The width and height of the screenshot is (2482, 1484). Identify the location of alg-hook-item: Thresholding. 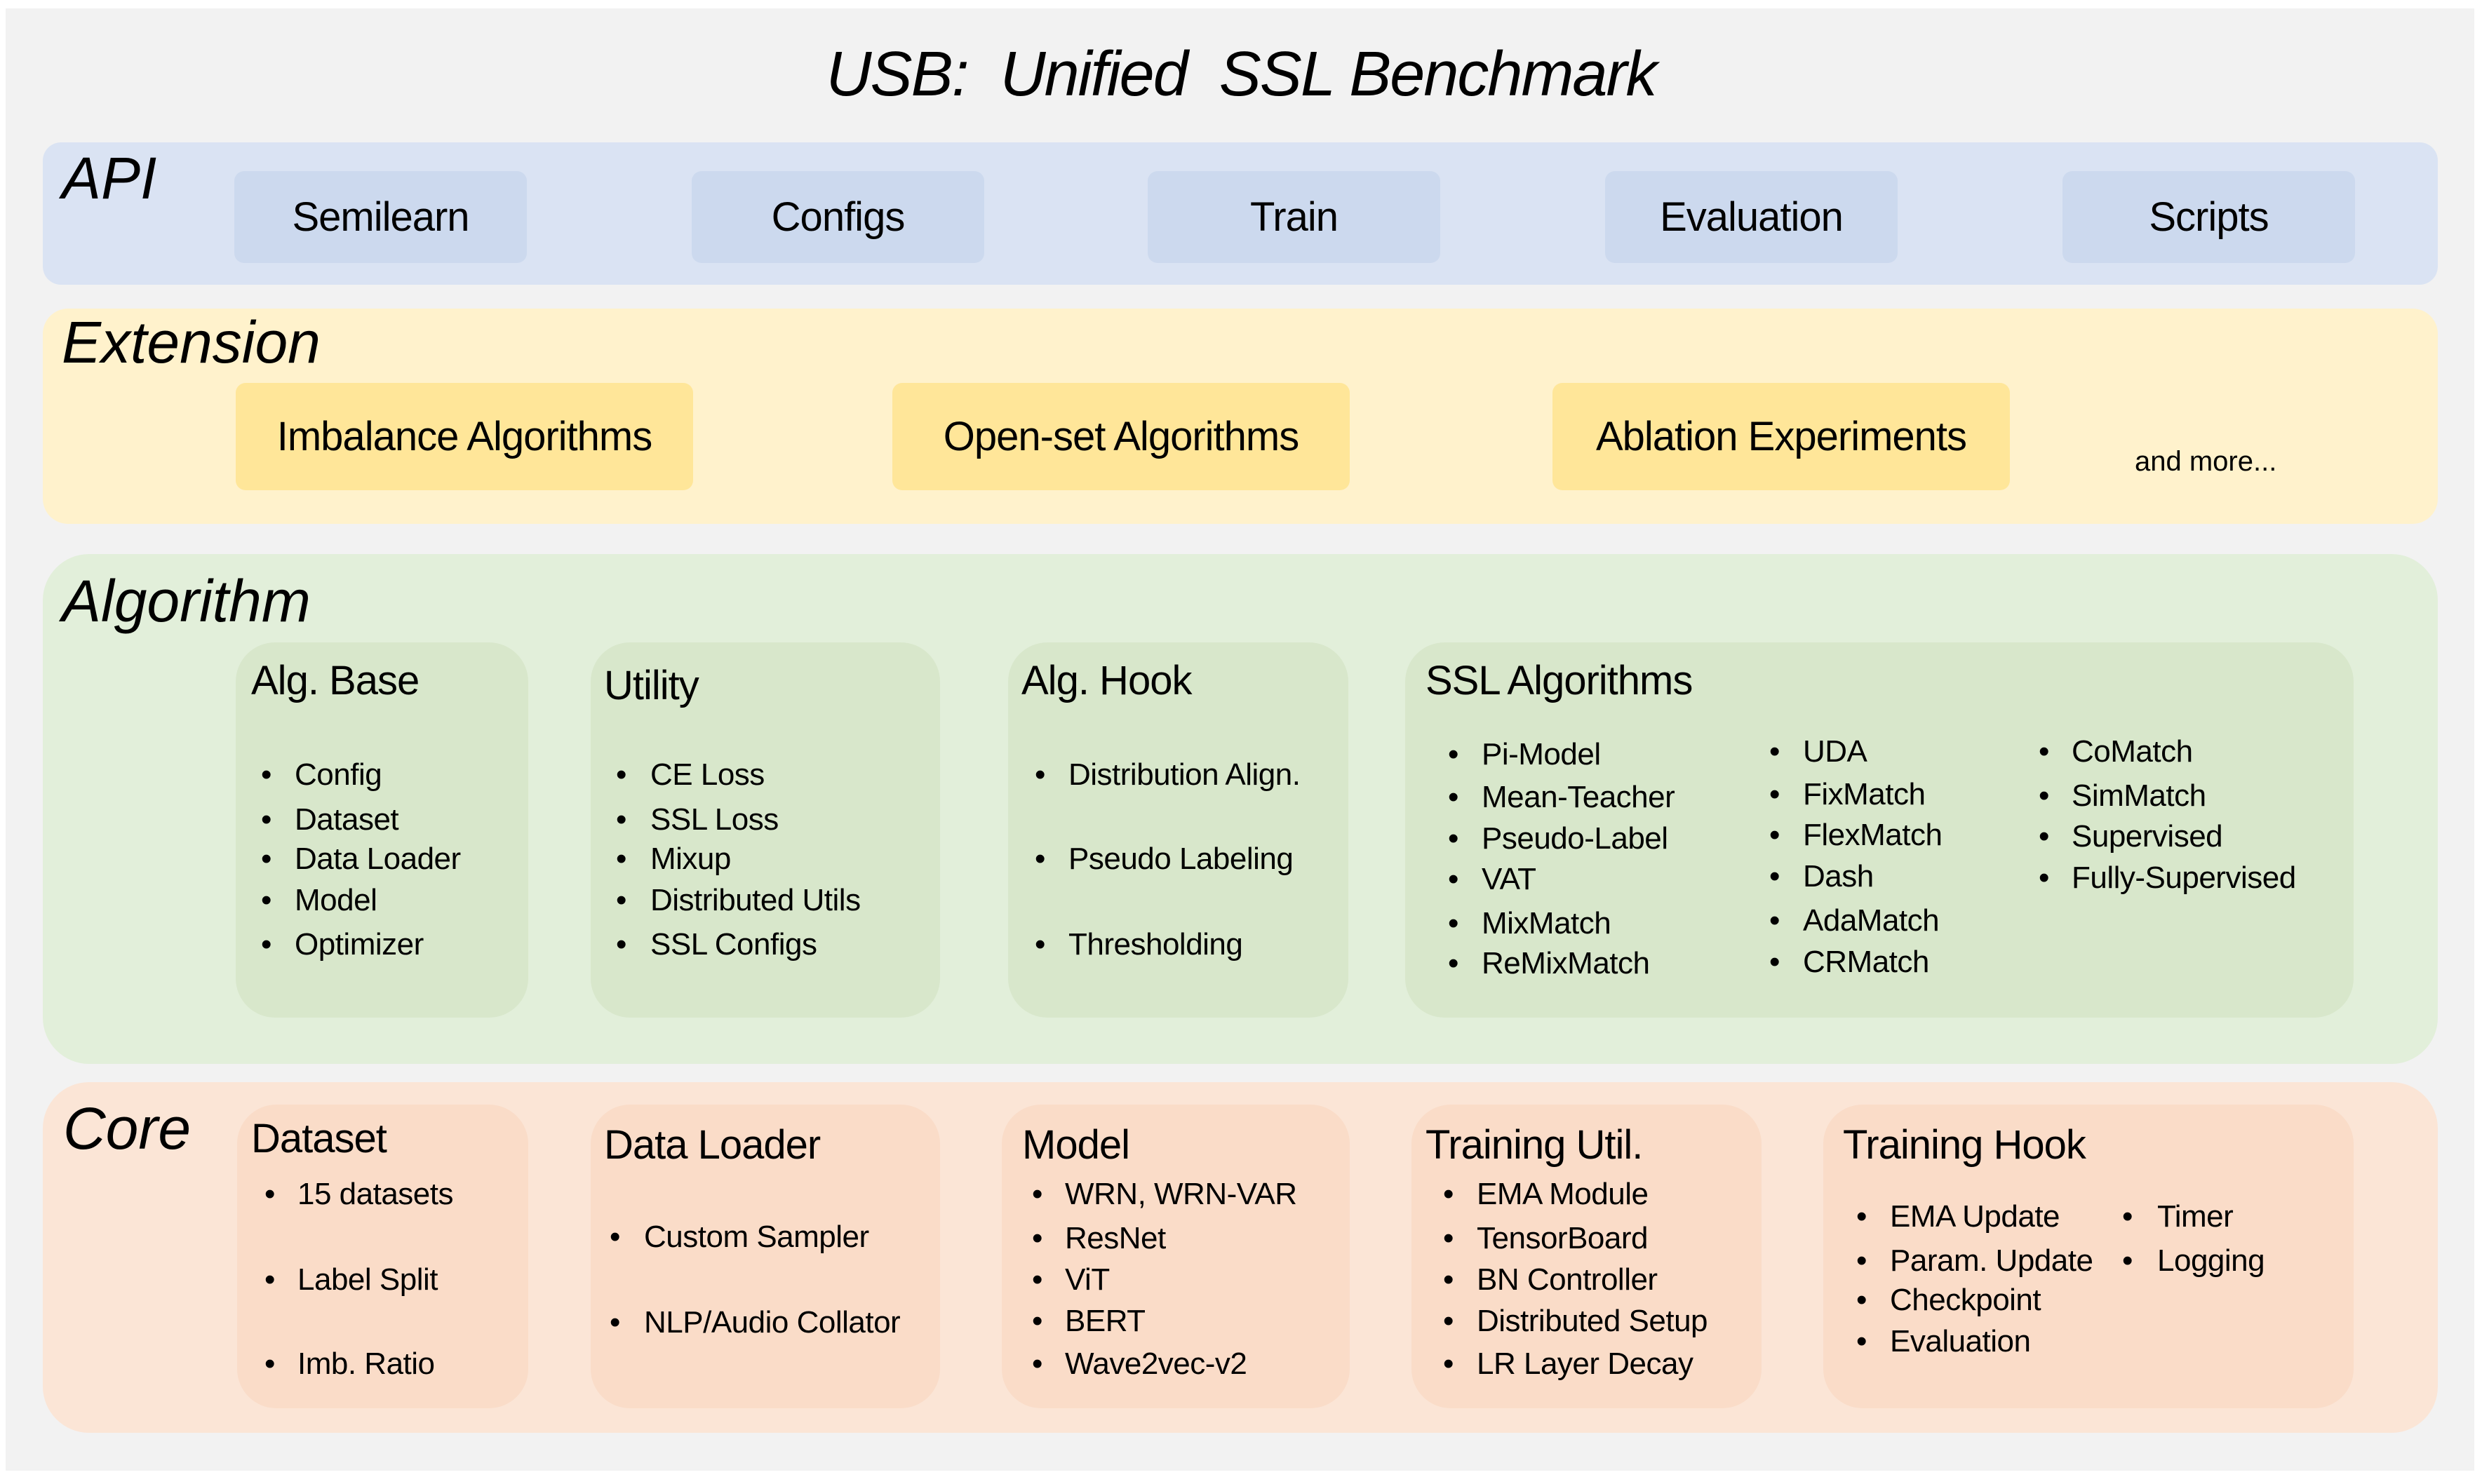
(1155, 945).